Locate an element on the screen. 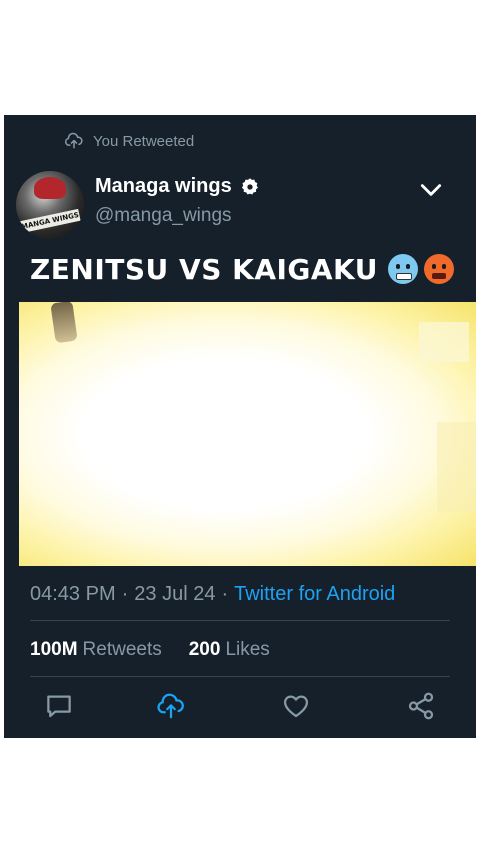  avatar-text: MANGA WINGS is located at coordinates (50, 221).